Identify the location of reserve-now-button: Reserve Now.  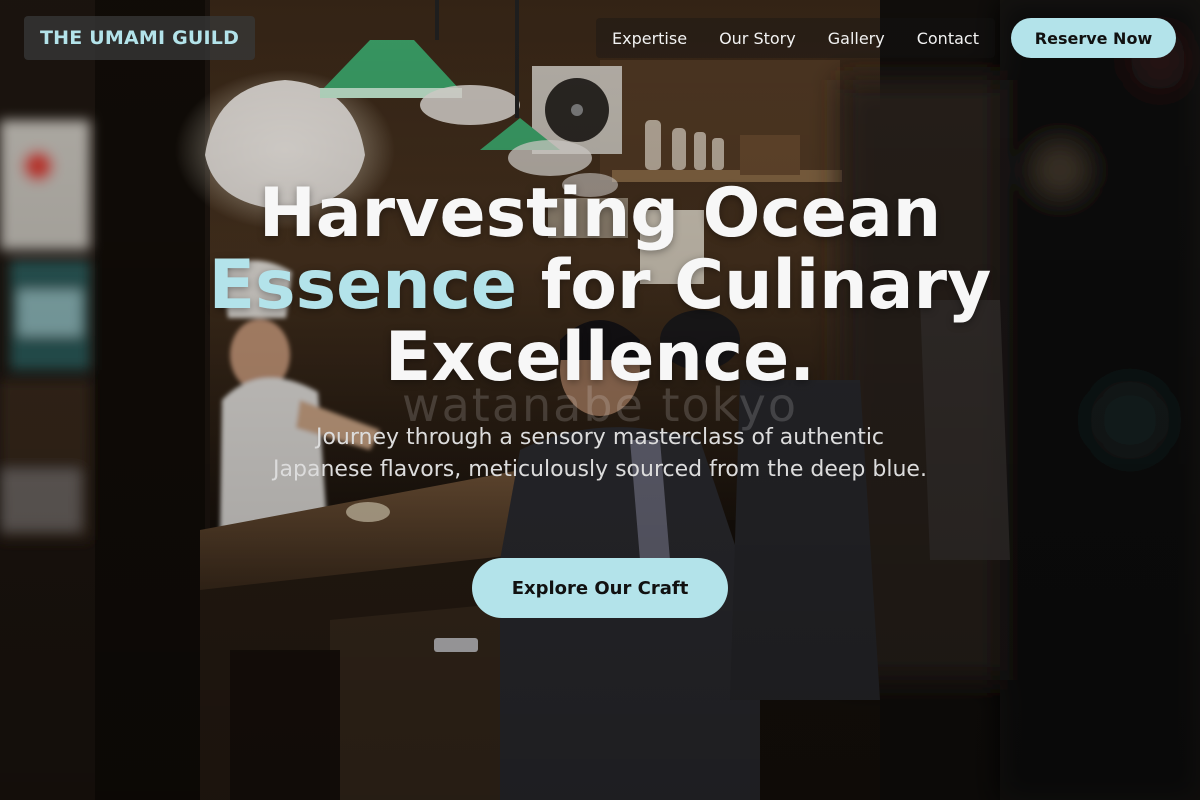
(1093, 38).